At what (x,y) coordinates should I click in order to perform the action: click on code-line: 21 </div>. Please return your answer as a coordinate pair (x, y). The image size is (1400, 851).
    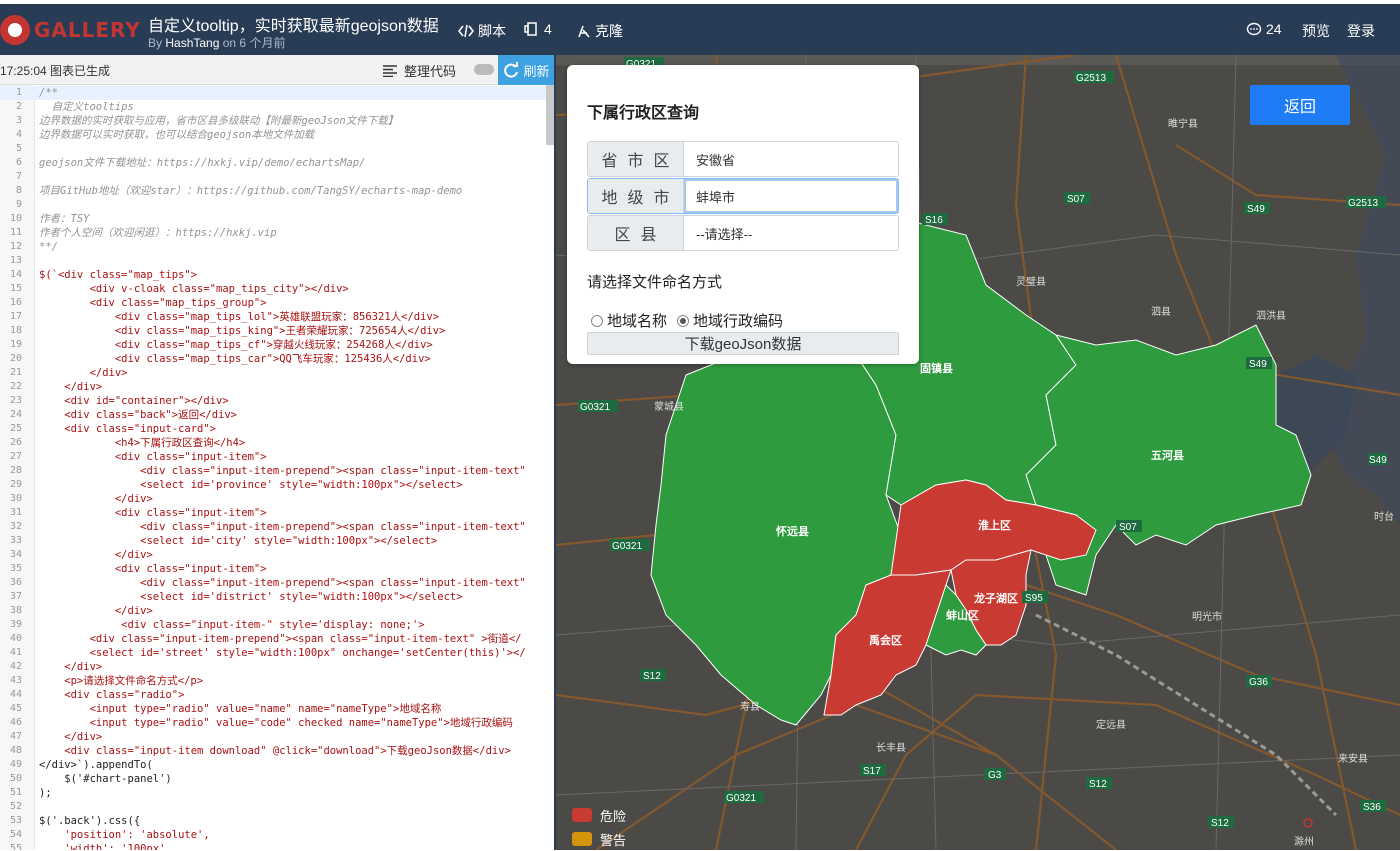
    Looking at the image, I should click on (277, 373).